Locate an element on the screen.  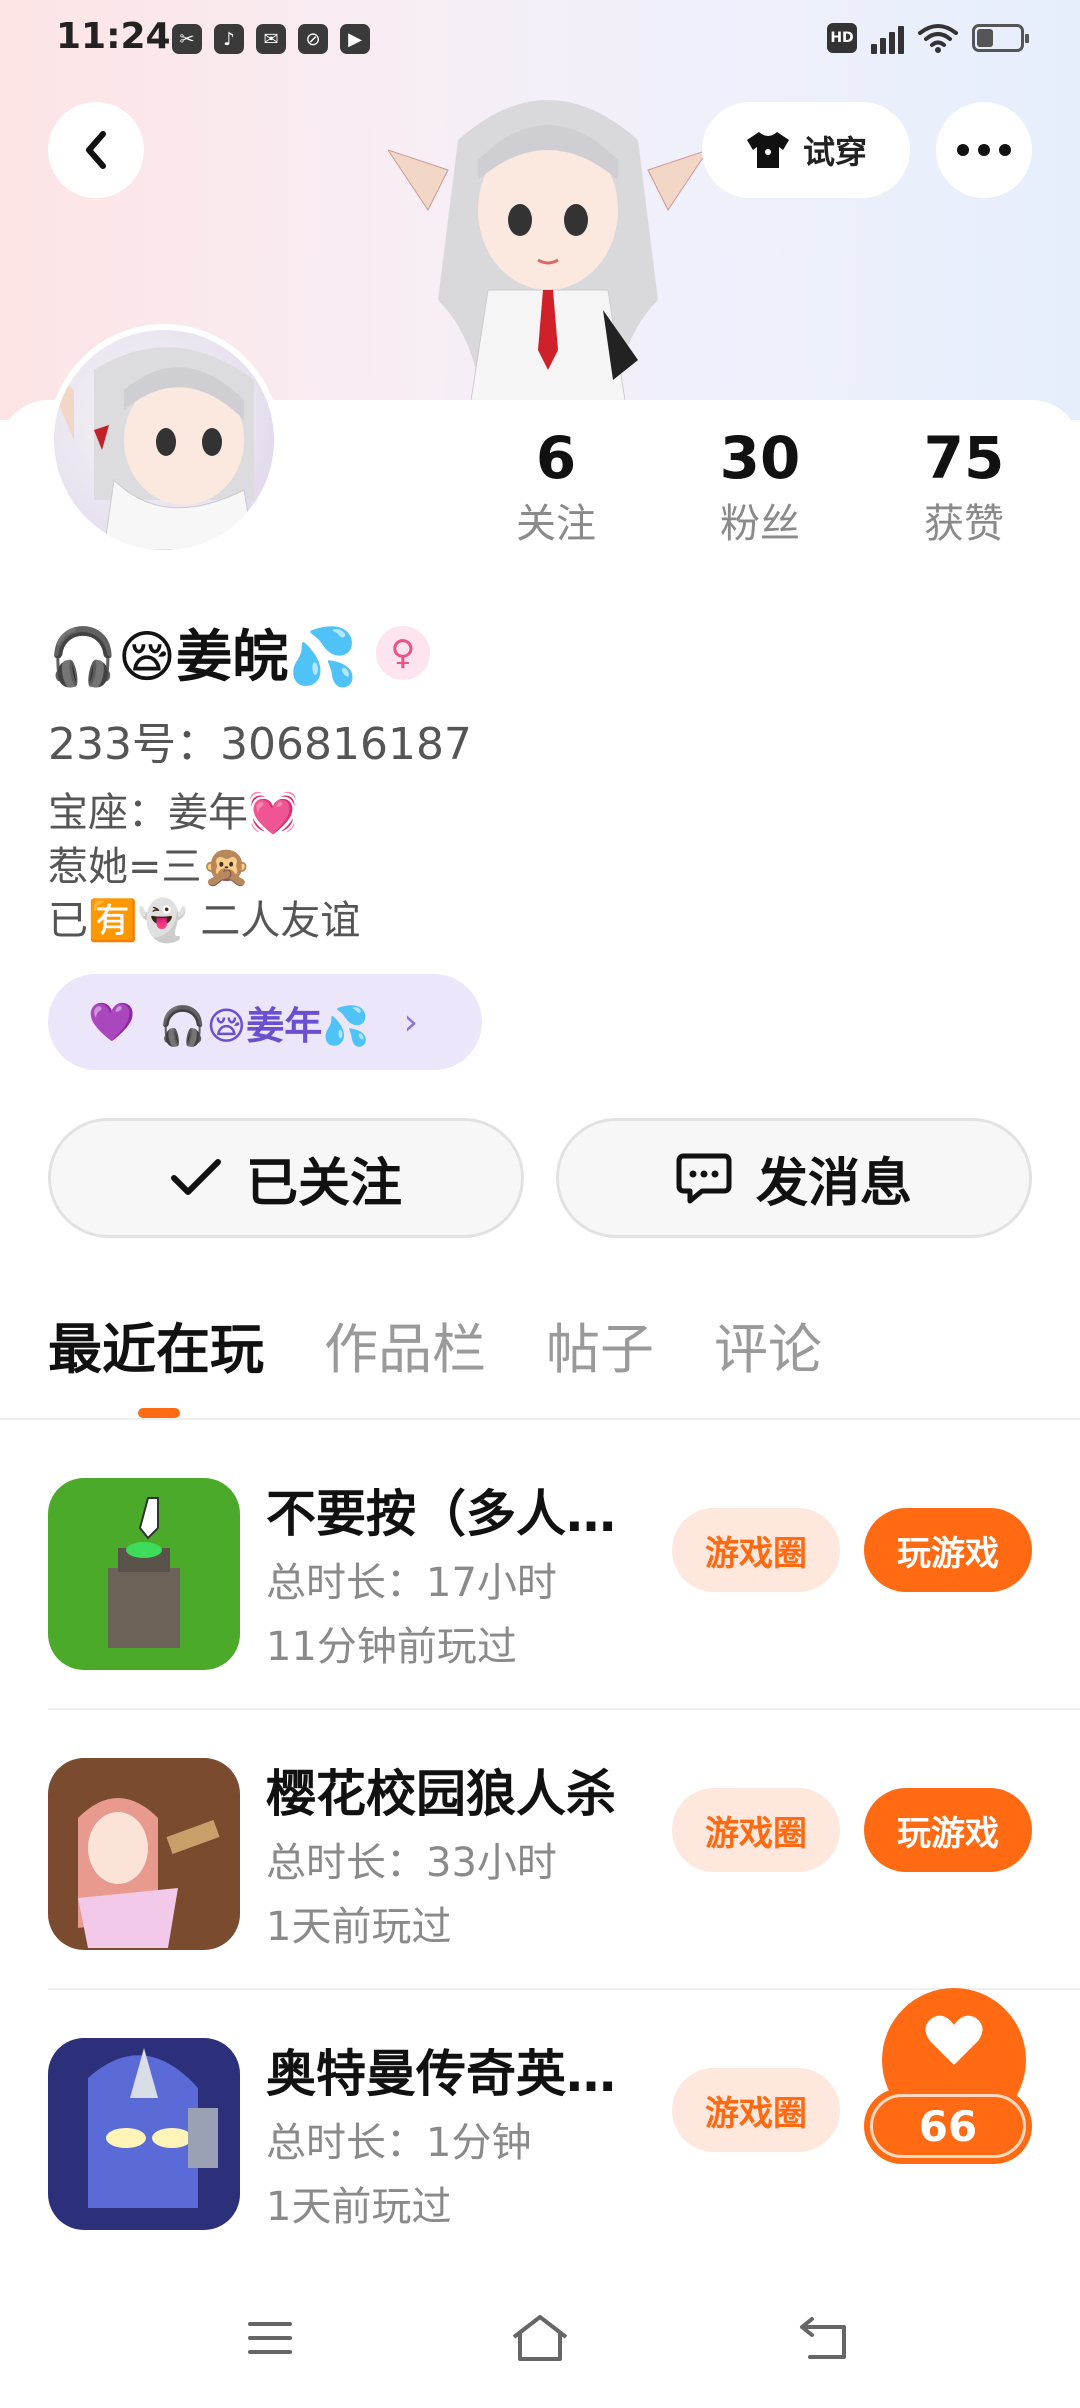
tab-recently-played: 最近在玩 is located at coordinates (156, 1350).